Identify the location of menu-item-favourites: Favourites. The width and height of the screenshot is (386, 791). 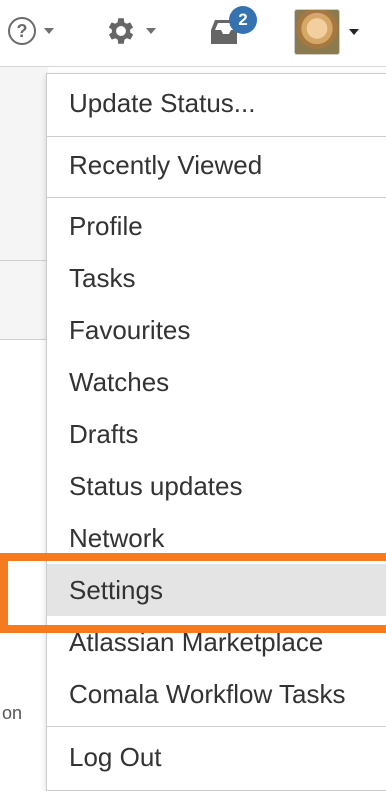
(216, 330).